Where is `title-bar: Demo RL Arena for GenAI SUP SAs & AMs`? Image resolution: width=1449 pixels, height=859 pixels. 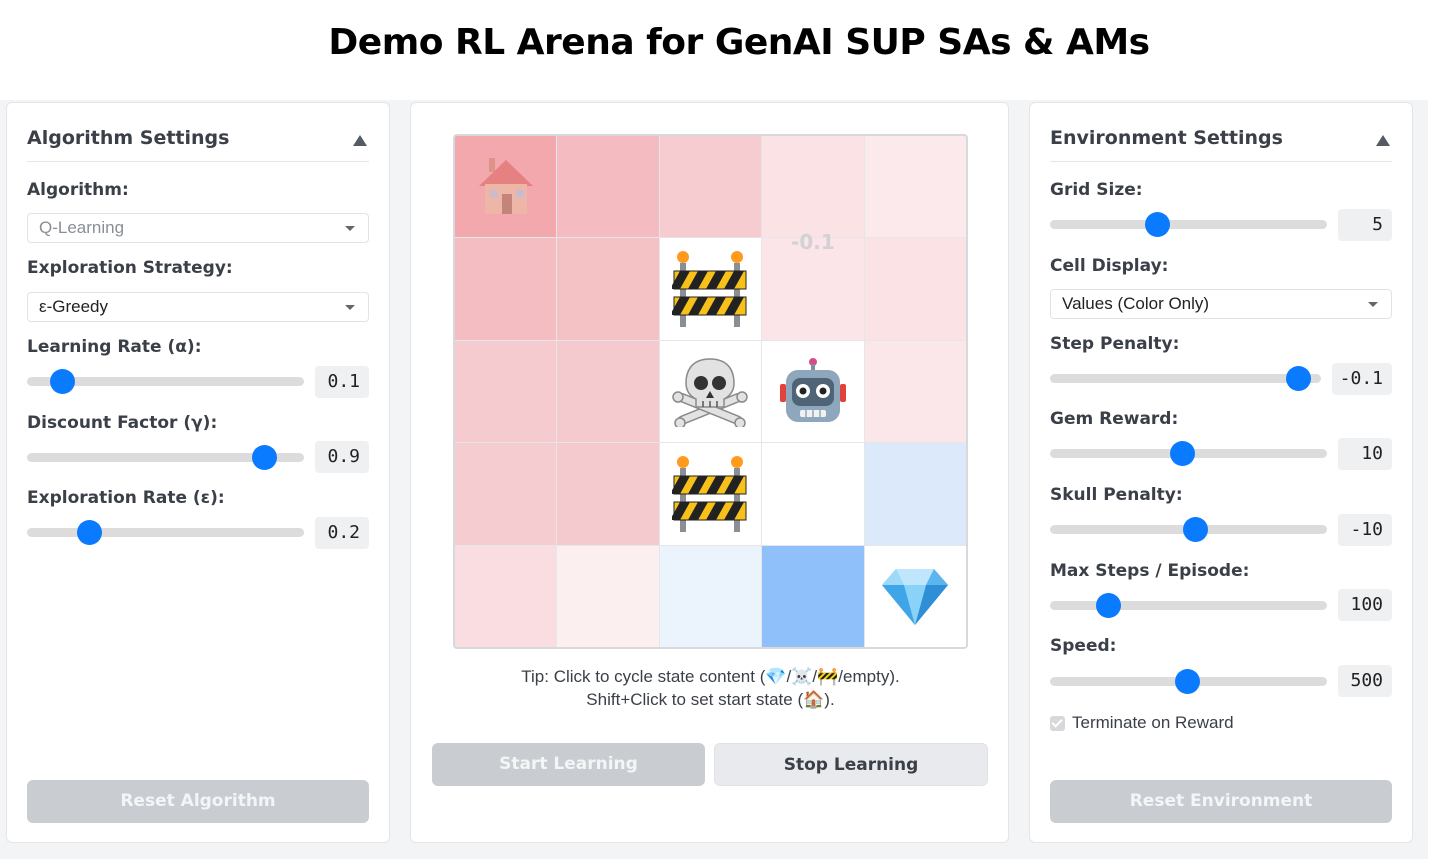
title-bar: Demo RL Arena for GenAI SUP SAs & AMs is located at coordinates (724, 50).